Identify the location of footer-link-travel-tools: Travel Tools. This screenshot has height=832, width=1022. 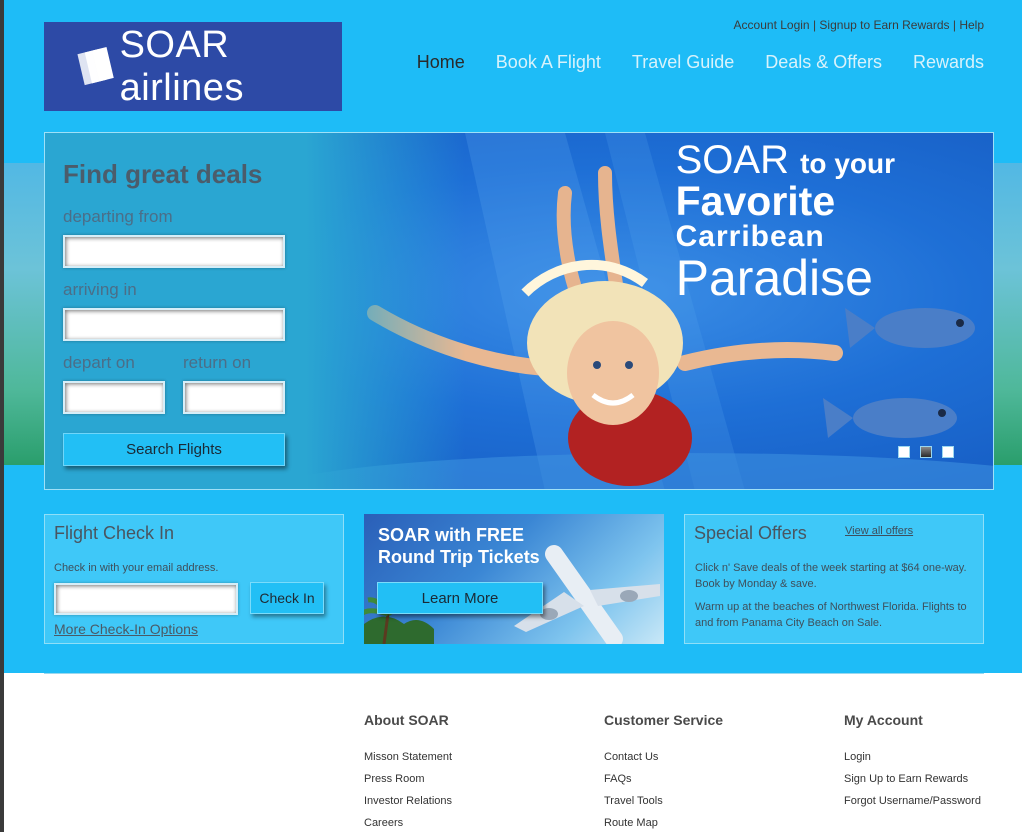
(663, 801).